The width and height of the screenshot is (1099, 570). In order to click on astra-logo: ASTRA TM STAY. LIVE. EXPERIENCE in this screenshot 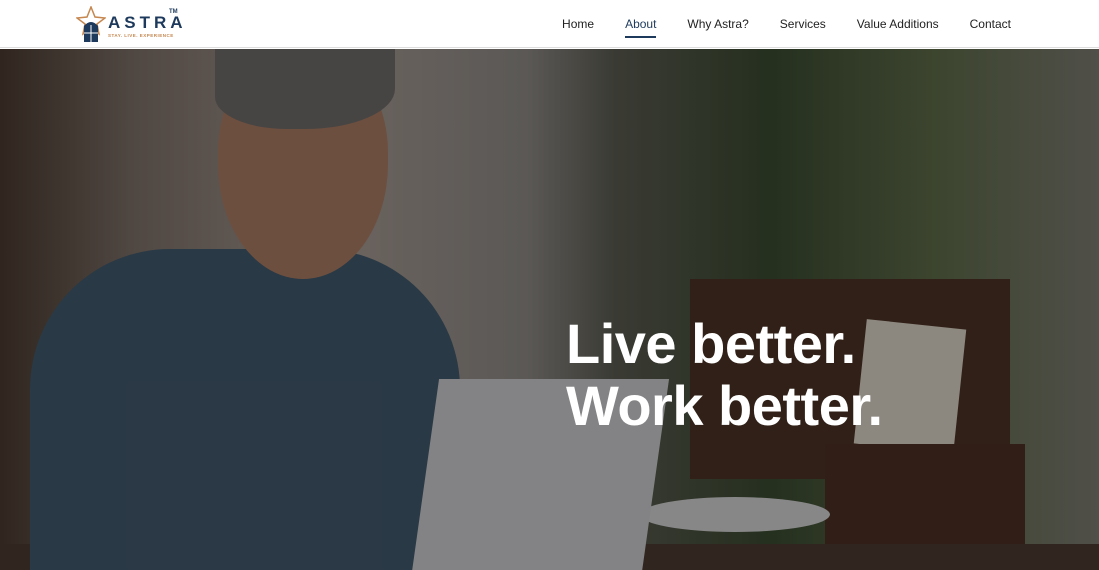, I will do `click(131, 23)`.